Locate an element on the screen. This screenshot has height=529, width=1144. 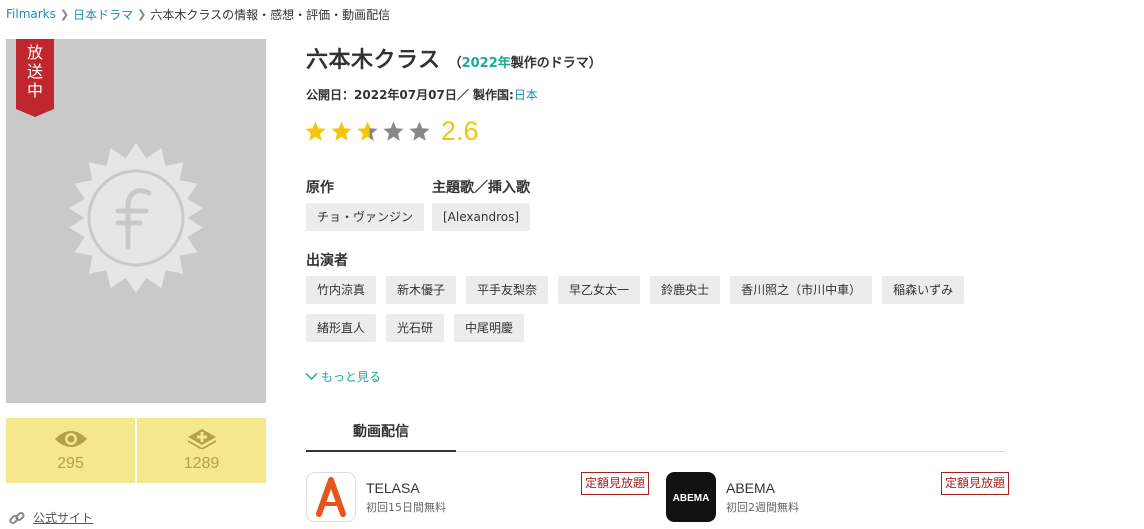
on-air-ribbon: 放送中 is located at coordinates (35, 78).